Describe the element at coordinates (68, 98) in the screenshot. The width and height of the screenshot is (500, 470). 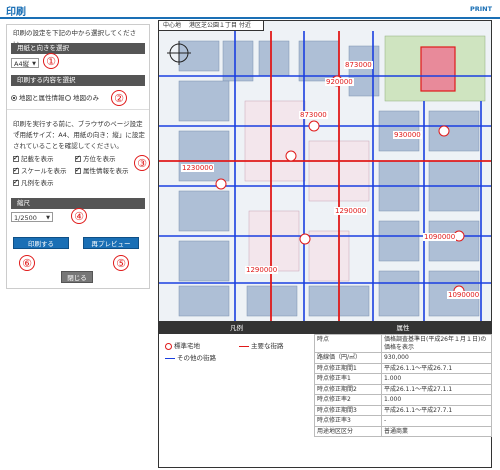
I see `radio-unselected-icon` at that location.